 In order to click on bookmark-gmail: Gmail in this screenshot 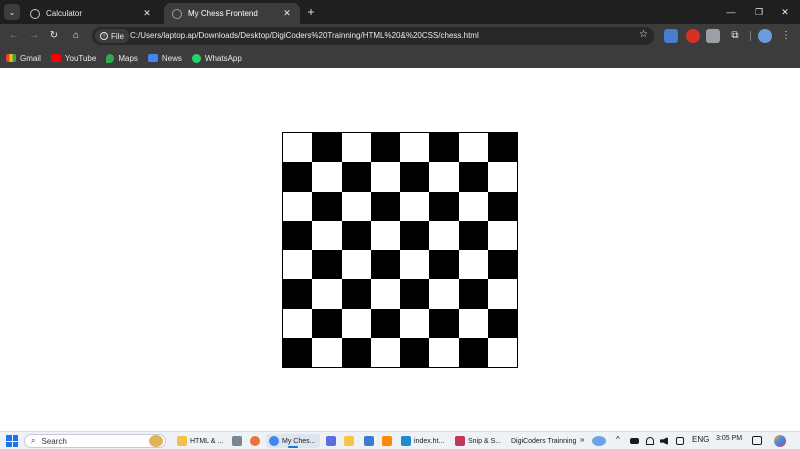, I will do `click(23, 58)`.